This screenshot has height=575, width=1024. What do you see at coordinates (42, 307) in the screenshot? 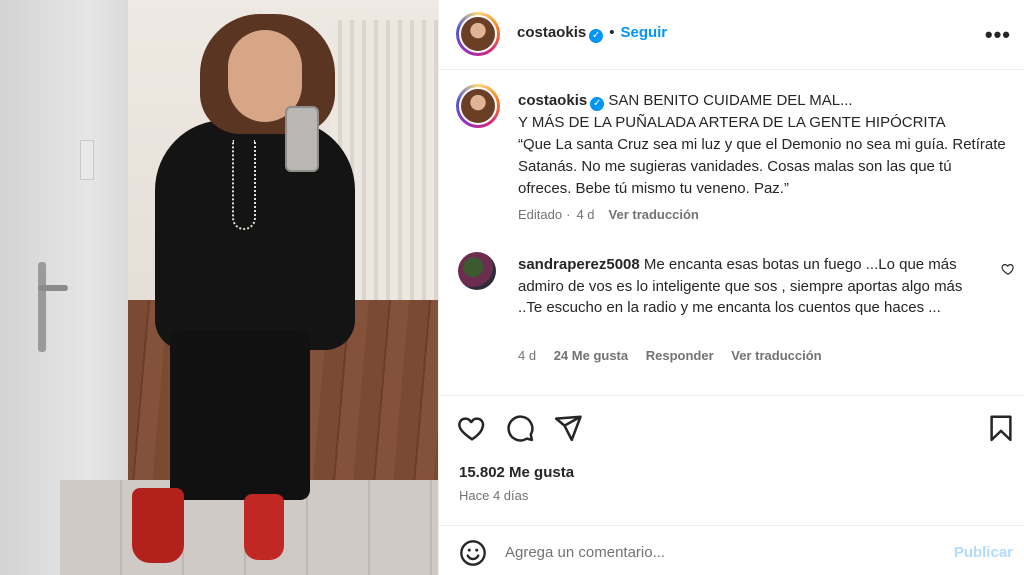
I see `photo-door-handle` at bounding box center [42, 307].